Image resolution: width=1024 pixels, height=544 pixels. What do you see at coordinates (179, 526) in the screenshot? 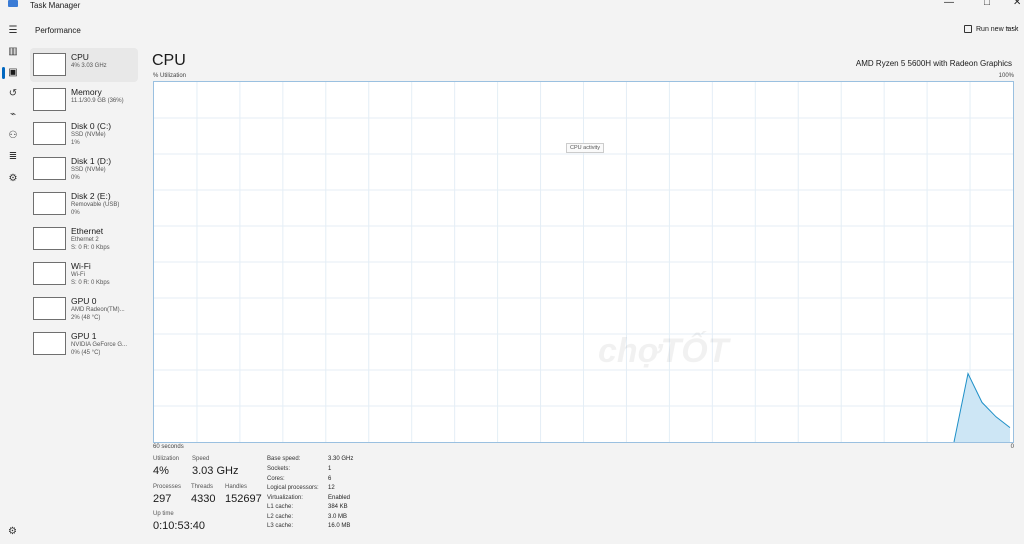
I see `uptime-value: 0:10:53:40` at bounding box center [179, 526].